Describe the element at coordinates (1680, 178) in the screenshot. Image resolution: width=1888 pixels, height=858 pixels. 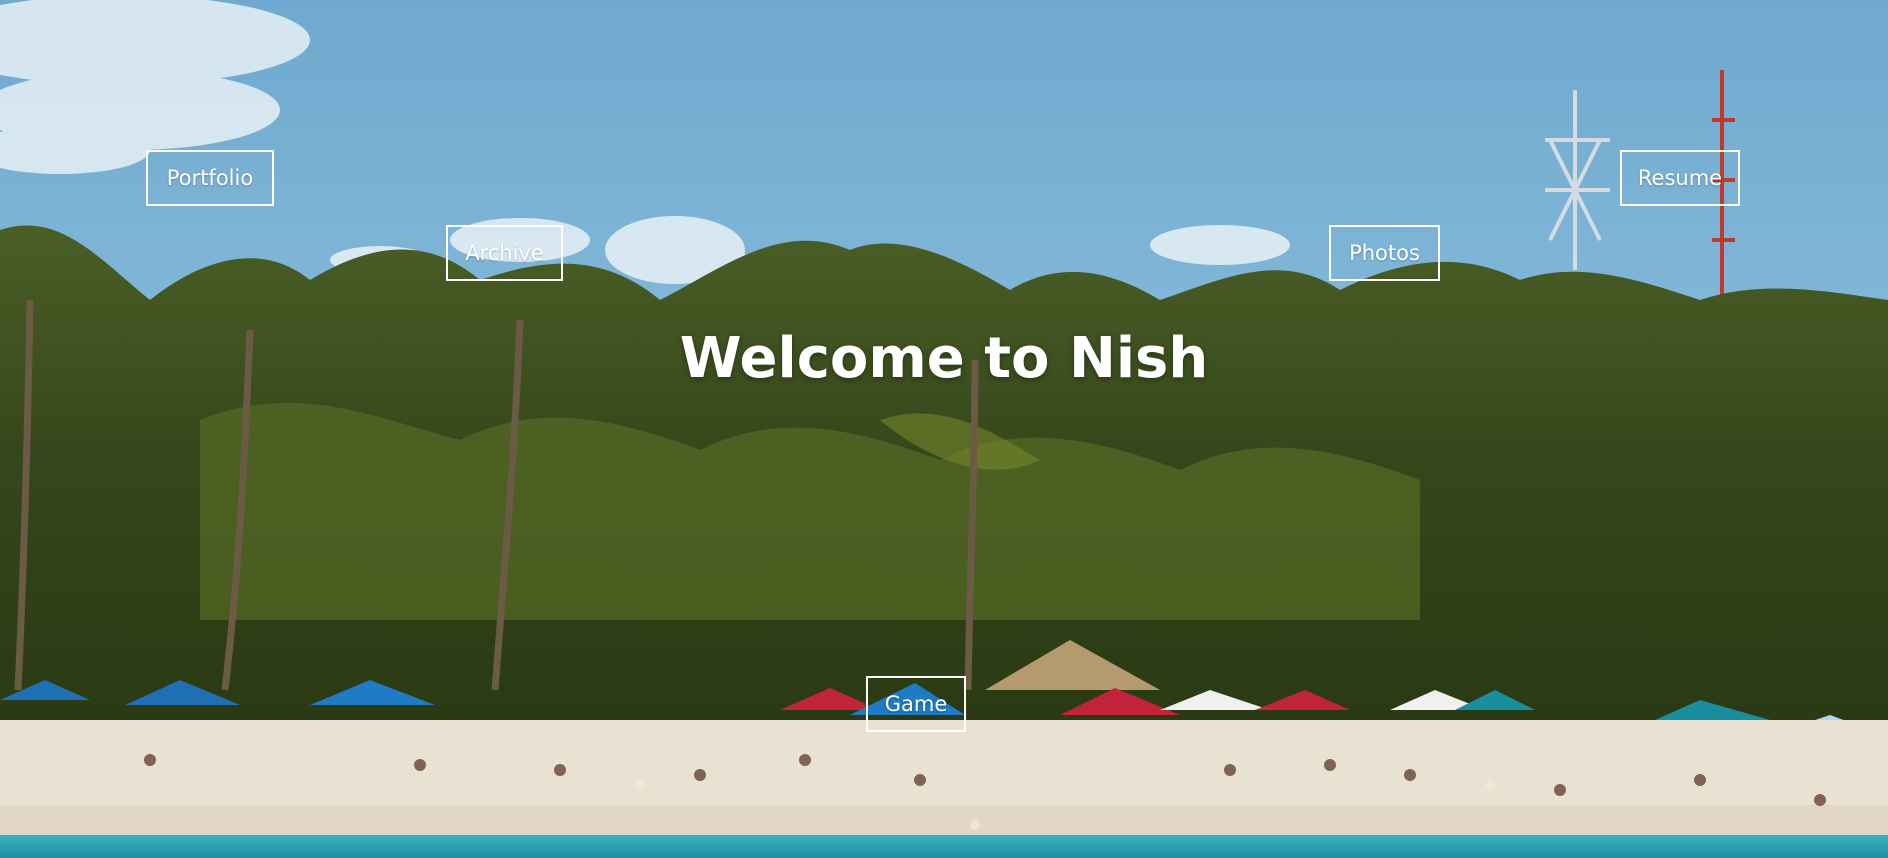
I see `nav-resume-button: Resume` at that location.